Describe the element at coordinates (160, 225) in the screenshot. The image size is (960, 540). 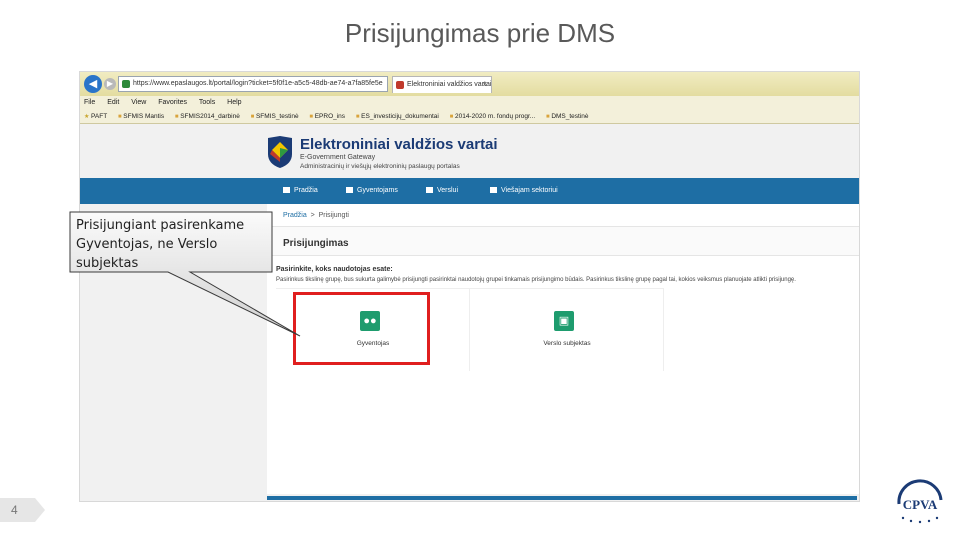
I see `callout-line: Prisijungiant pasirenkame` at that location.